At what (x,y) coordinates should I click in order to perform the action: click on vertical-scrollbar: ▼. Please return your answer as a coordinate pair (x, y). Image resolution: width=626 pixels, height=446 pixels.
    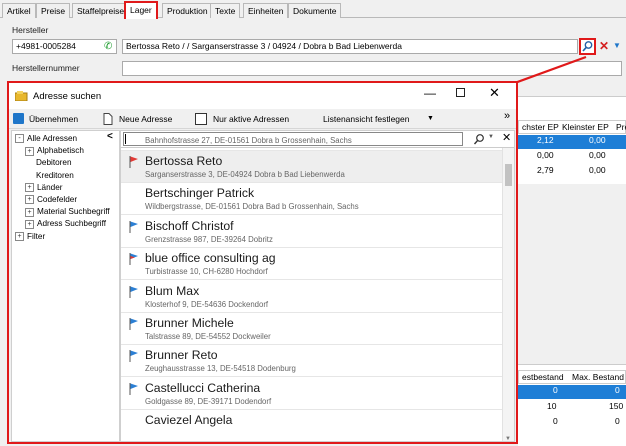
    Looking at the image, I should click on (508, 294).